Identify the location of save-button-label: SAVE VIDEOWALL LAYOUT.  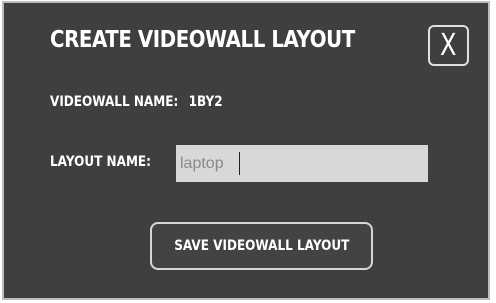
(261, 246).